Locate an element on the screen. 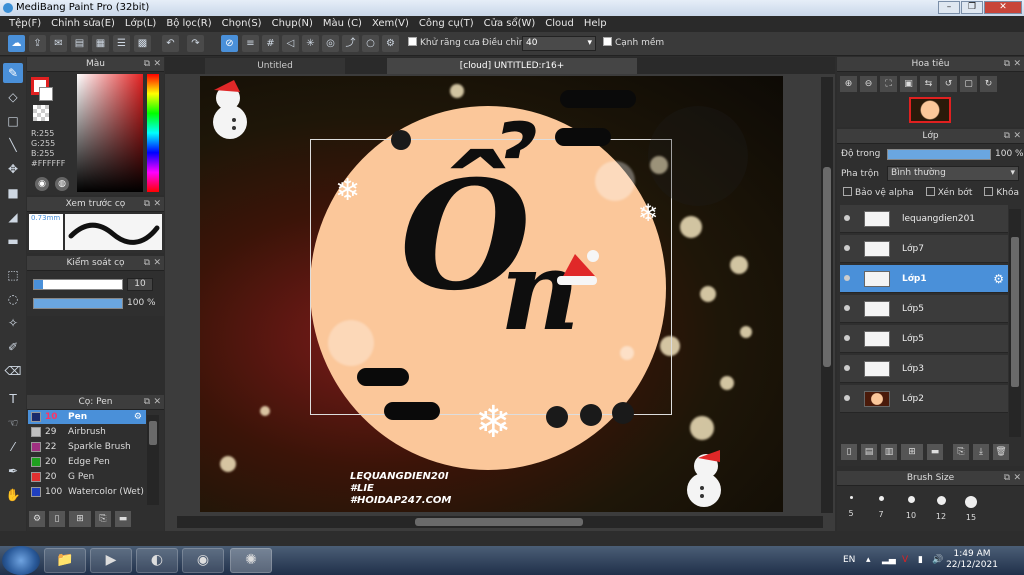 This screenshot has width=1024, height=575. duplicate-brush-icon: ⎘ is located at coordinates (103, 519).